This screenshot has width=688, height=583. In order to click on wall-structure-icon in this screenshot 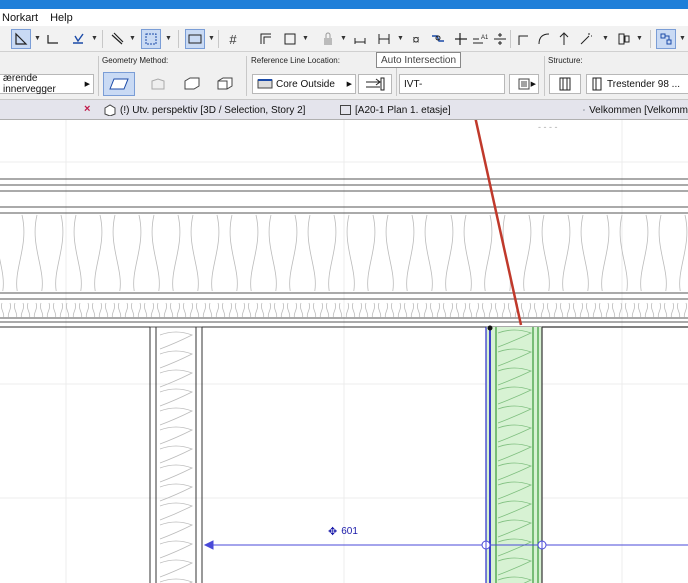, I will do `click(597, 84)`.